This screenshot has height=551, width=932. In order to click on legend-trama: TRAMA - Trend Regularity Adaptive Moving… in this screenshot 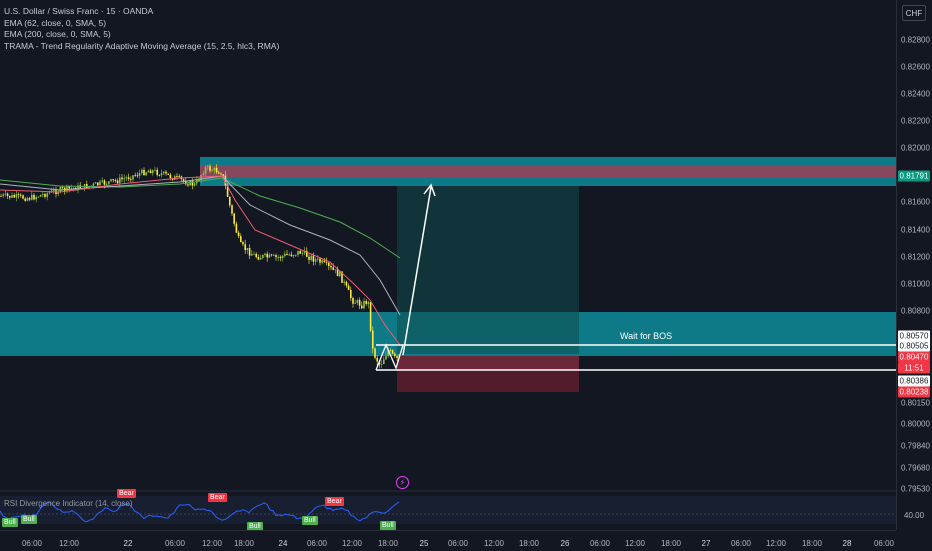, I will do `click(141, 47)`.